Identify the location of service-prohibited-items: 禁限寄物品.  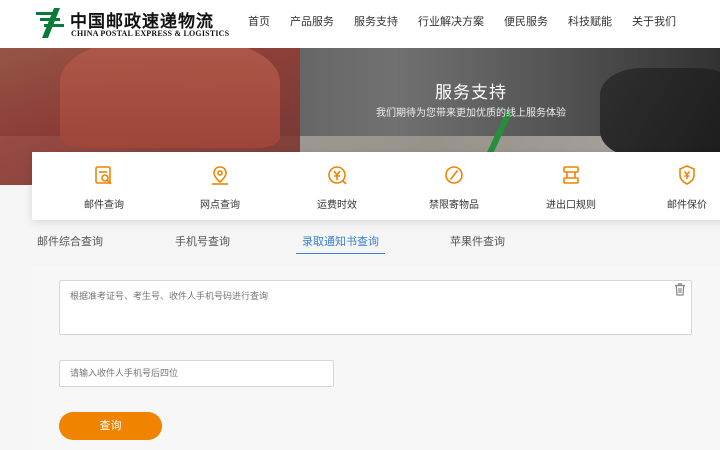
(454, 187).